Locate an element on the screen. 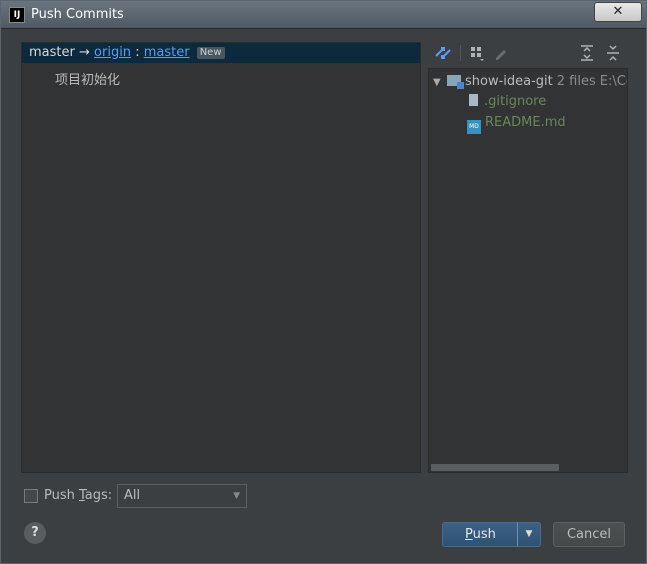 The width and height of the screenshot is (647, 564). push-options-dropdown: ▼ is located at coordinates (529, 534).